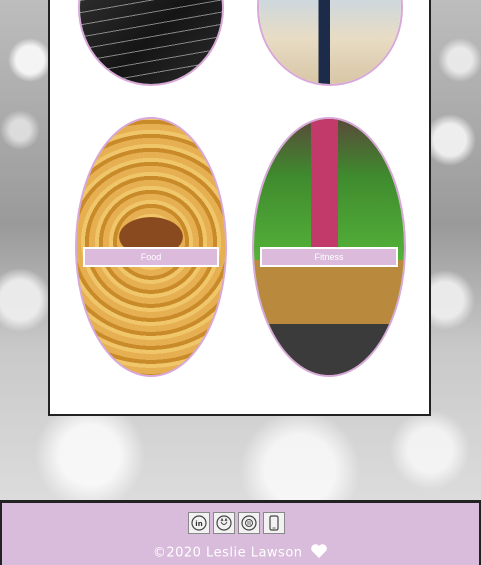  I want to click on beach-image, so click(330, 42).